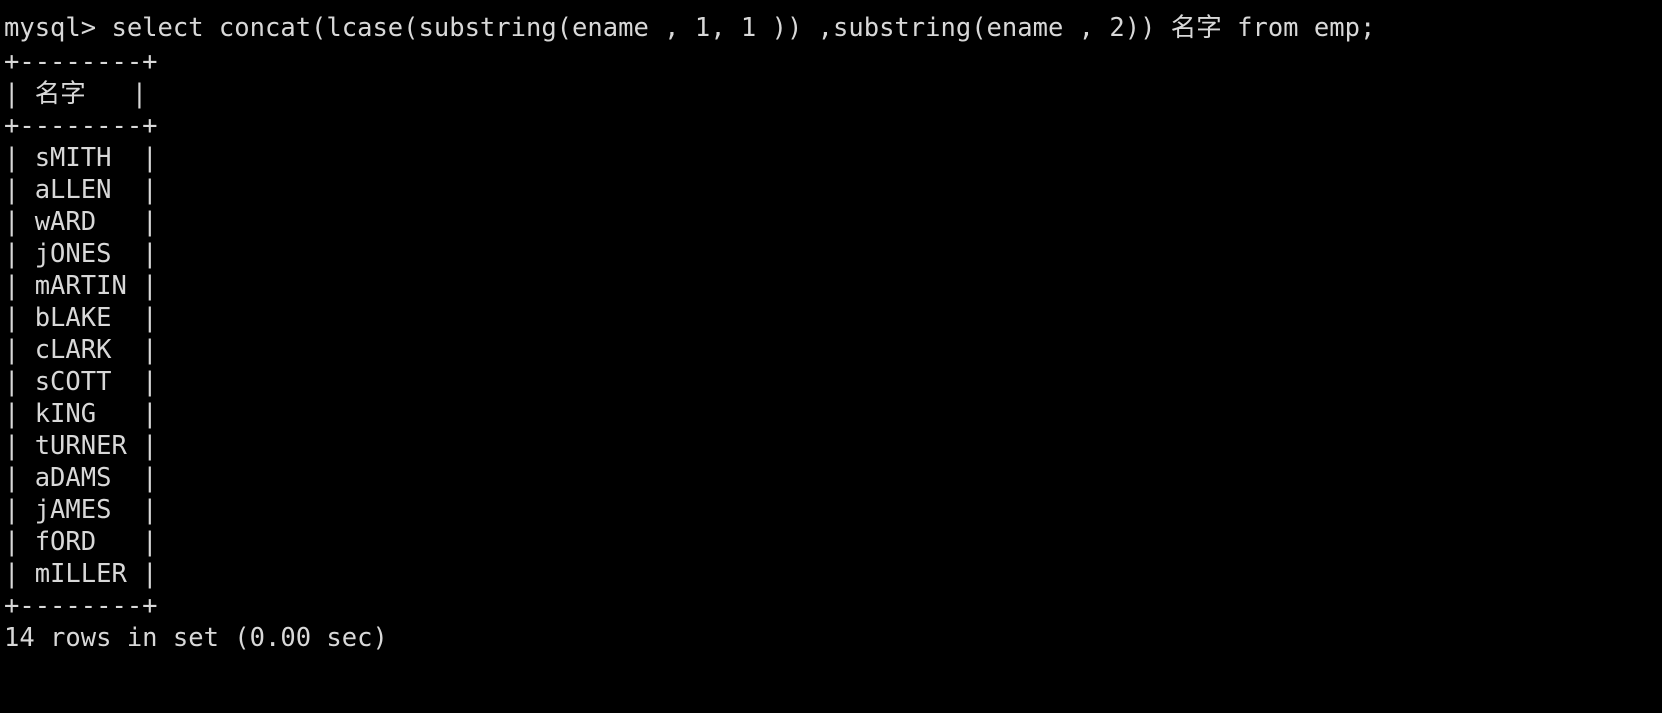 The height and width of the screenshot is (713, 1662). Describe the element at coordinates (81, 542) in the screenshot. I see `table-row: | fORD |` at that location.